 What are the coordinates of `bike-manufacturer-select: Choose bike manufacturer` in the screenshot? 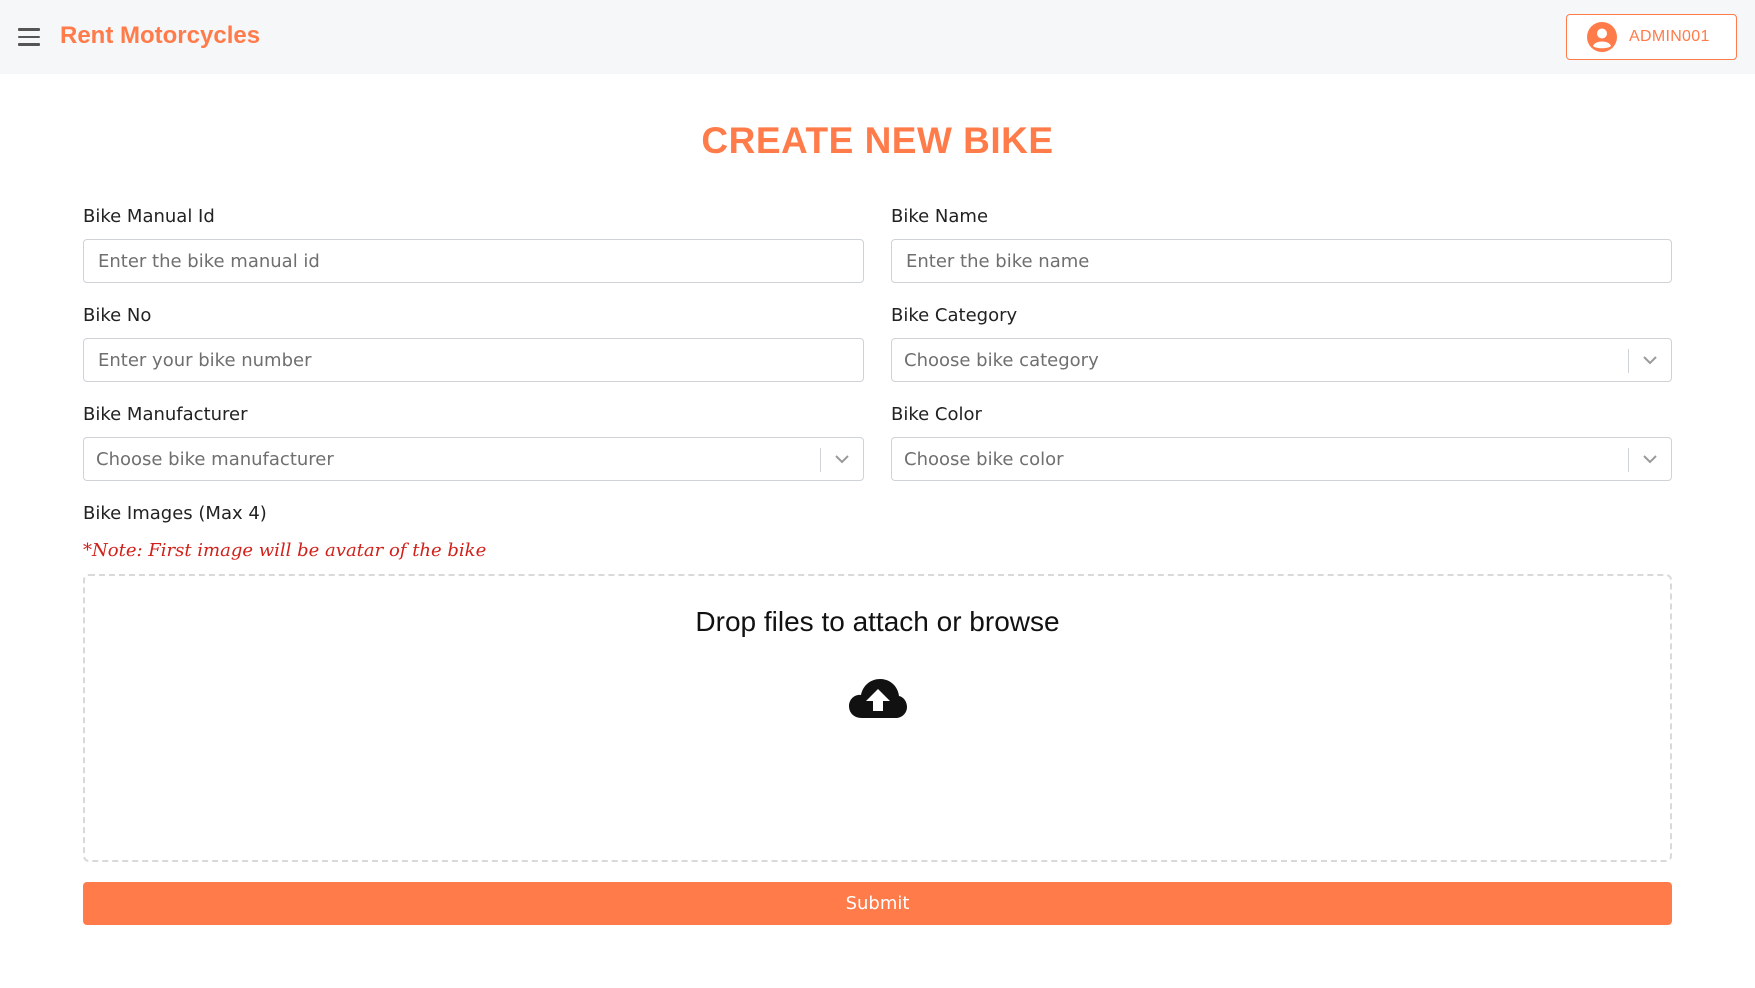 It's located at (473, 459).